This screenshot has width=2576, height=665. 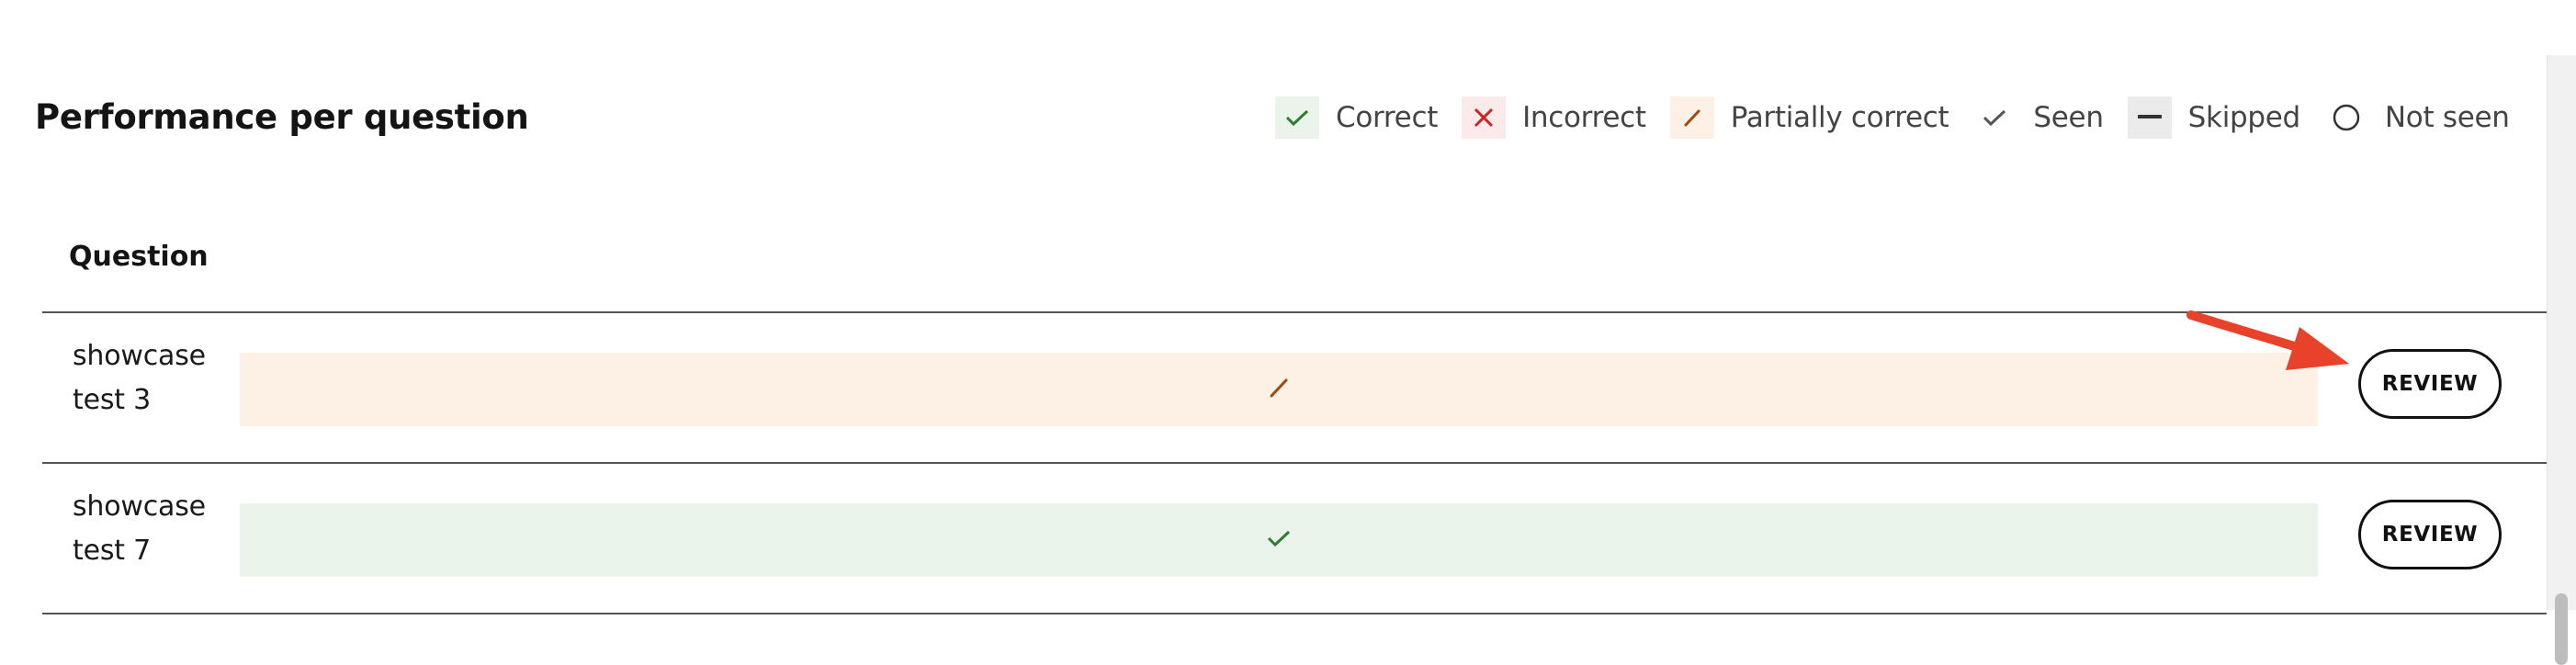 I want to click on legend-label-incorrect: Incorrect, so click(x=1584, y=117).